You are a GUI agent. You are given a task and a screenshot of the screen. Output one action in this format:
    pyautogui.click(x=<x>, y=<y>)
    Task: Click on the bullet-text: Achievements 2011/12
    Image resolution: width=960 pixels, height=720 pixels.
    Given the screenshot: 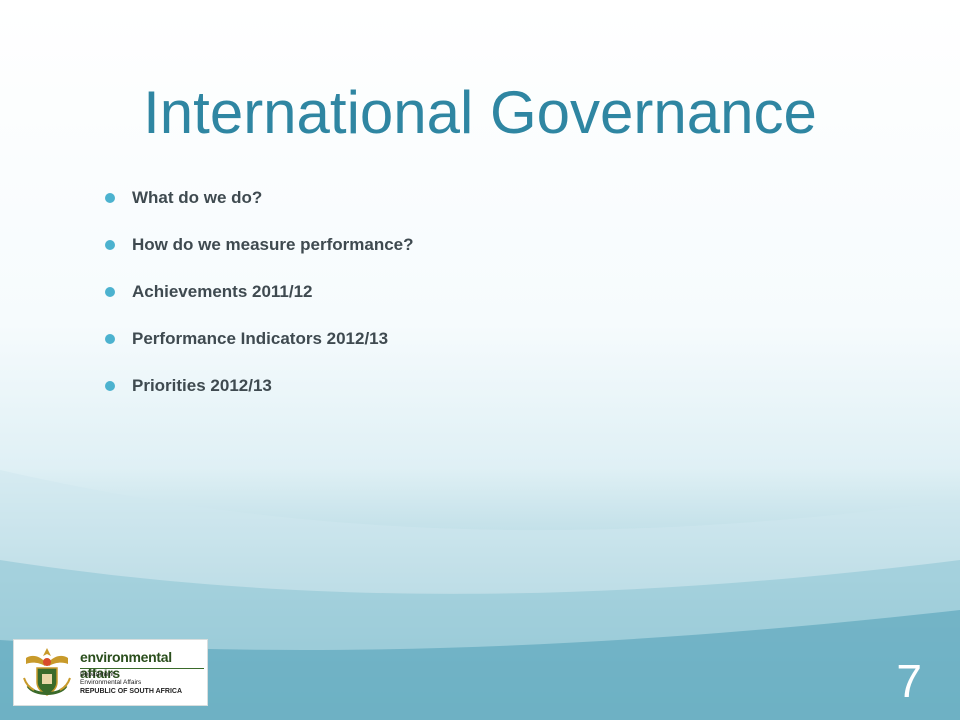 What is the action you would take?
    pyautogui.click(x=222, y=291)
    